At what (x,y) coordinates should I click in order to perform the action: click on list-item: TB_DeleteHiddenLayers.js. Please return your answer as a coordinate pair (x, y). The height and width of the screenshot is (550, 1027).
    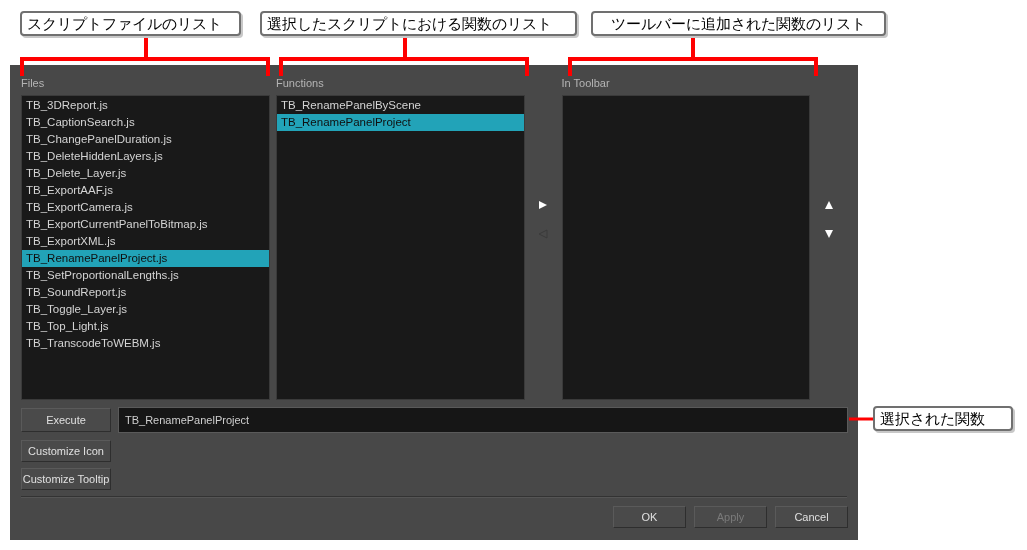
    Looking at the image, I should click on (145, 156).